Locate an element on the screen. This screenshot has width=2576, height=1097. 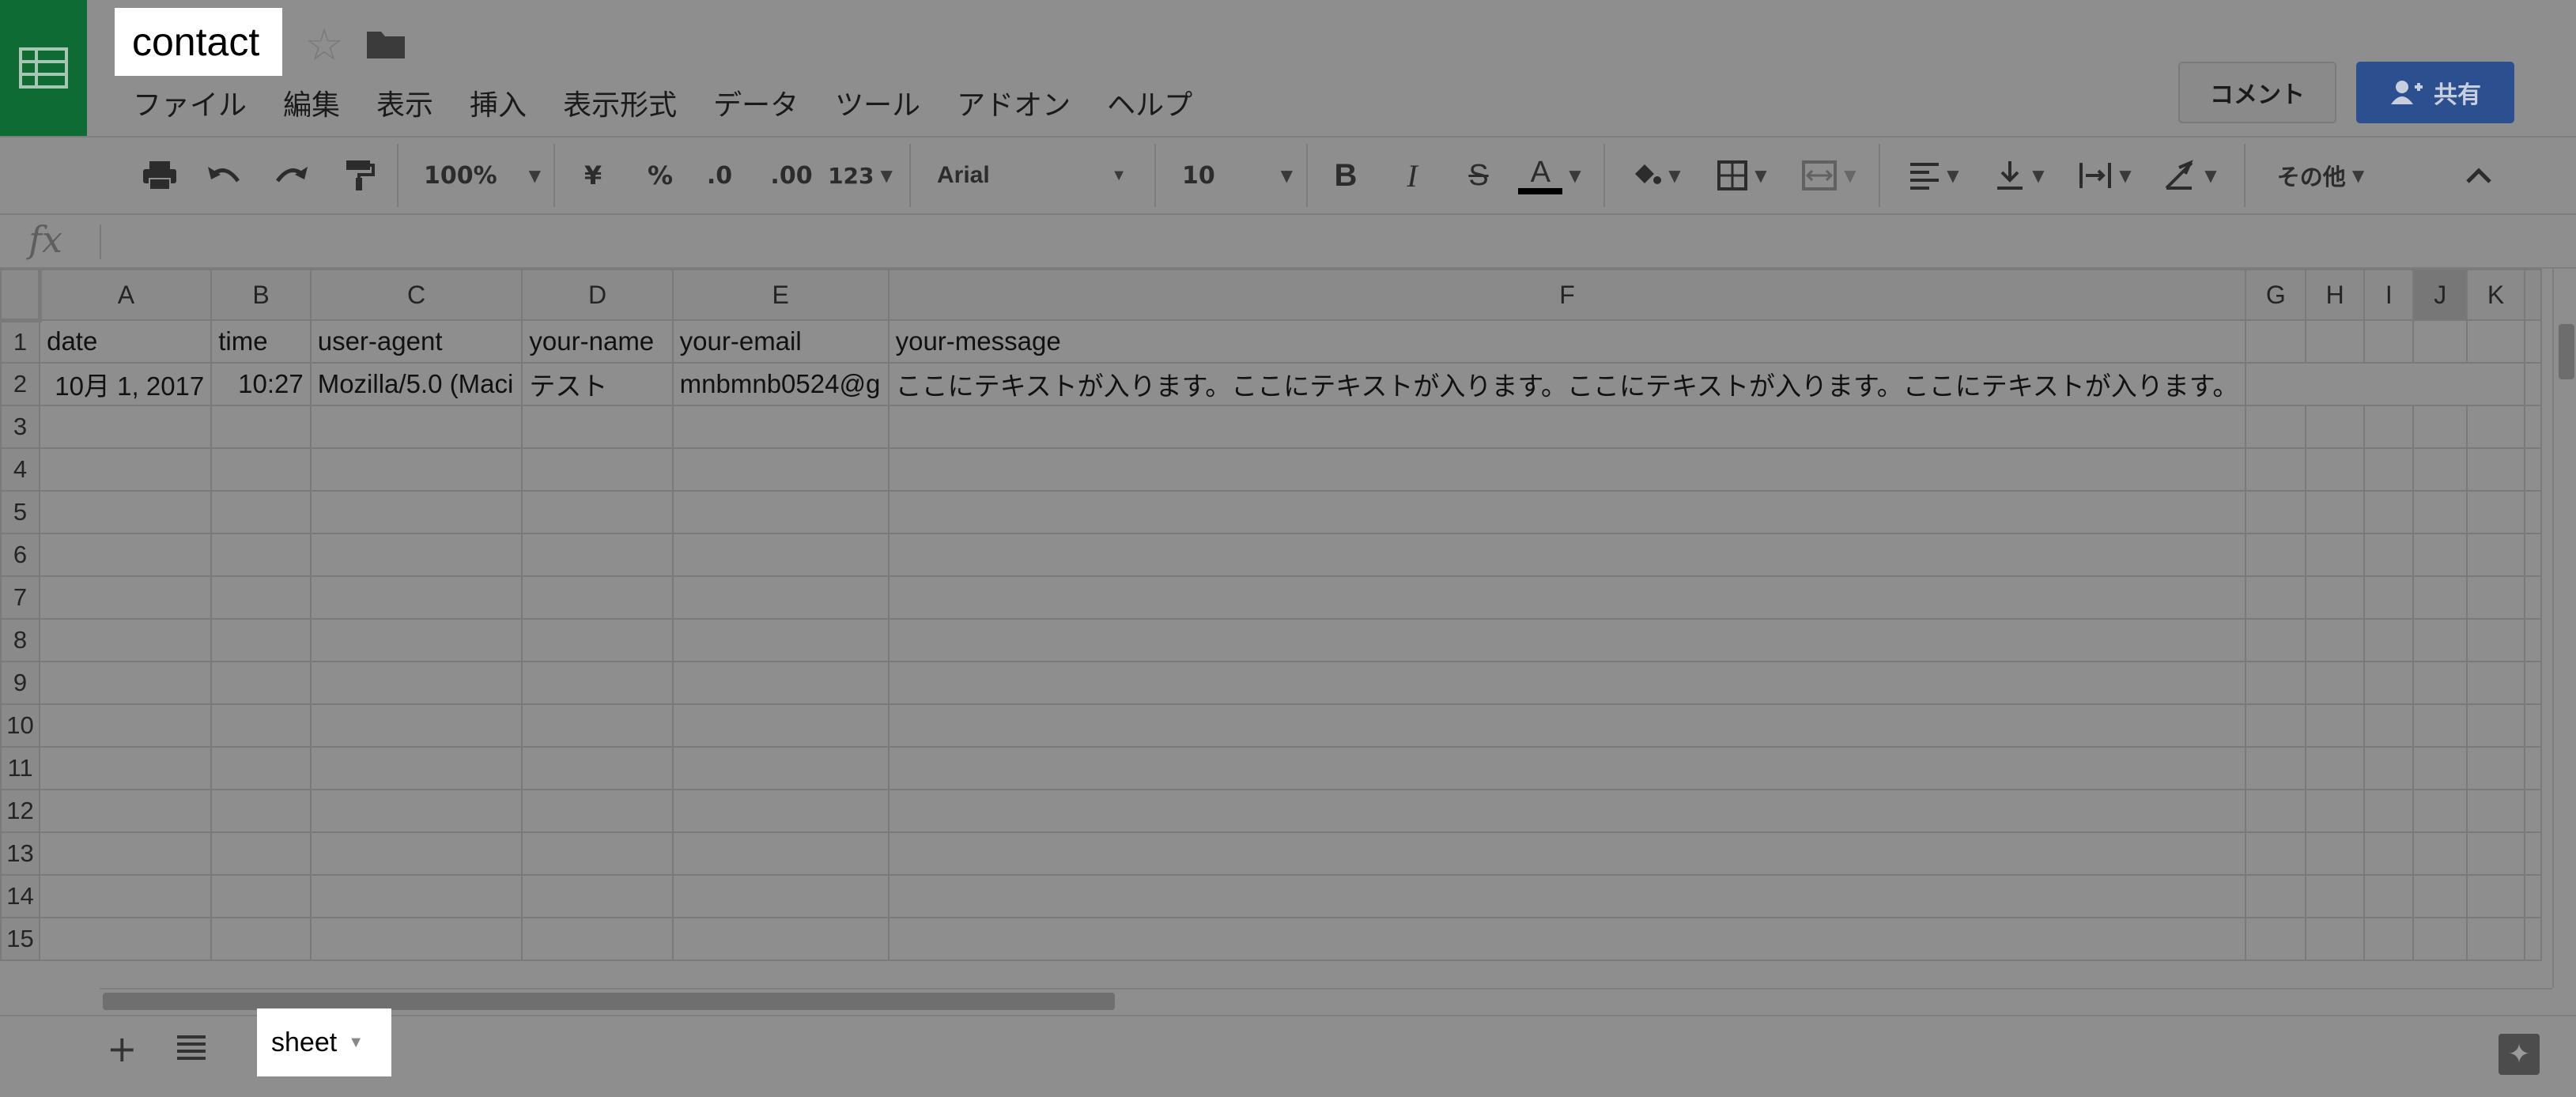
cell: 10:27 is located at coordinates (261, 384).